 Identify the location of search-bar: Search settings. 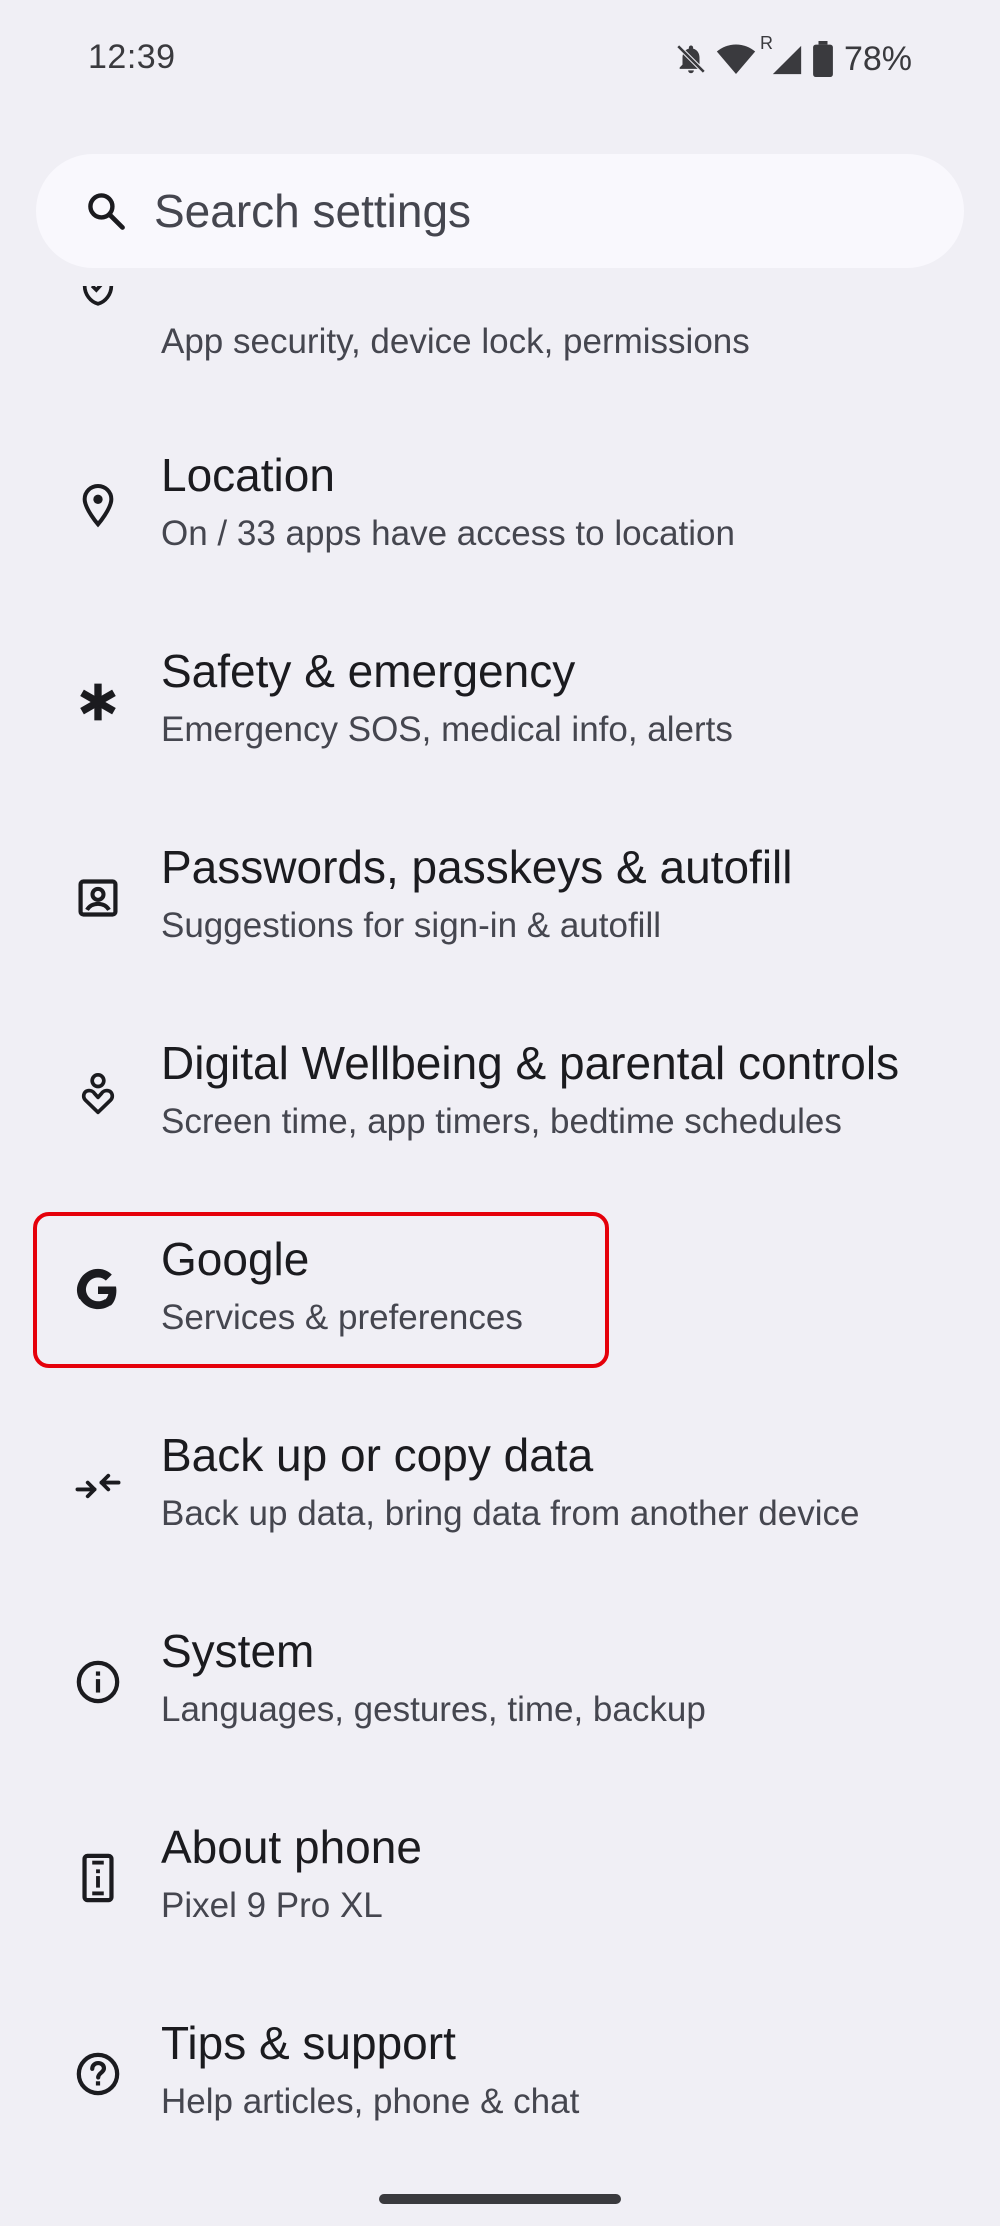
(500, 211).